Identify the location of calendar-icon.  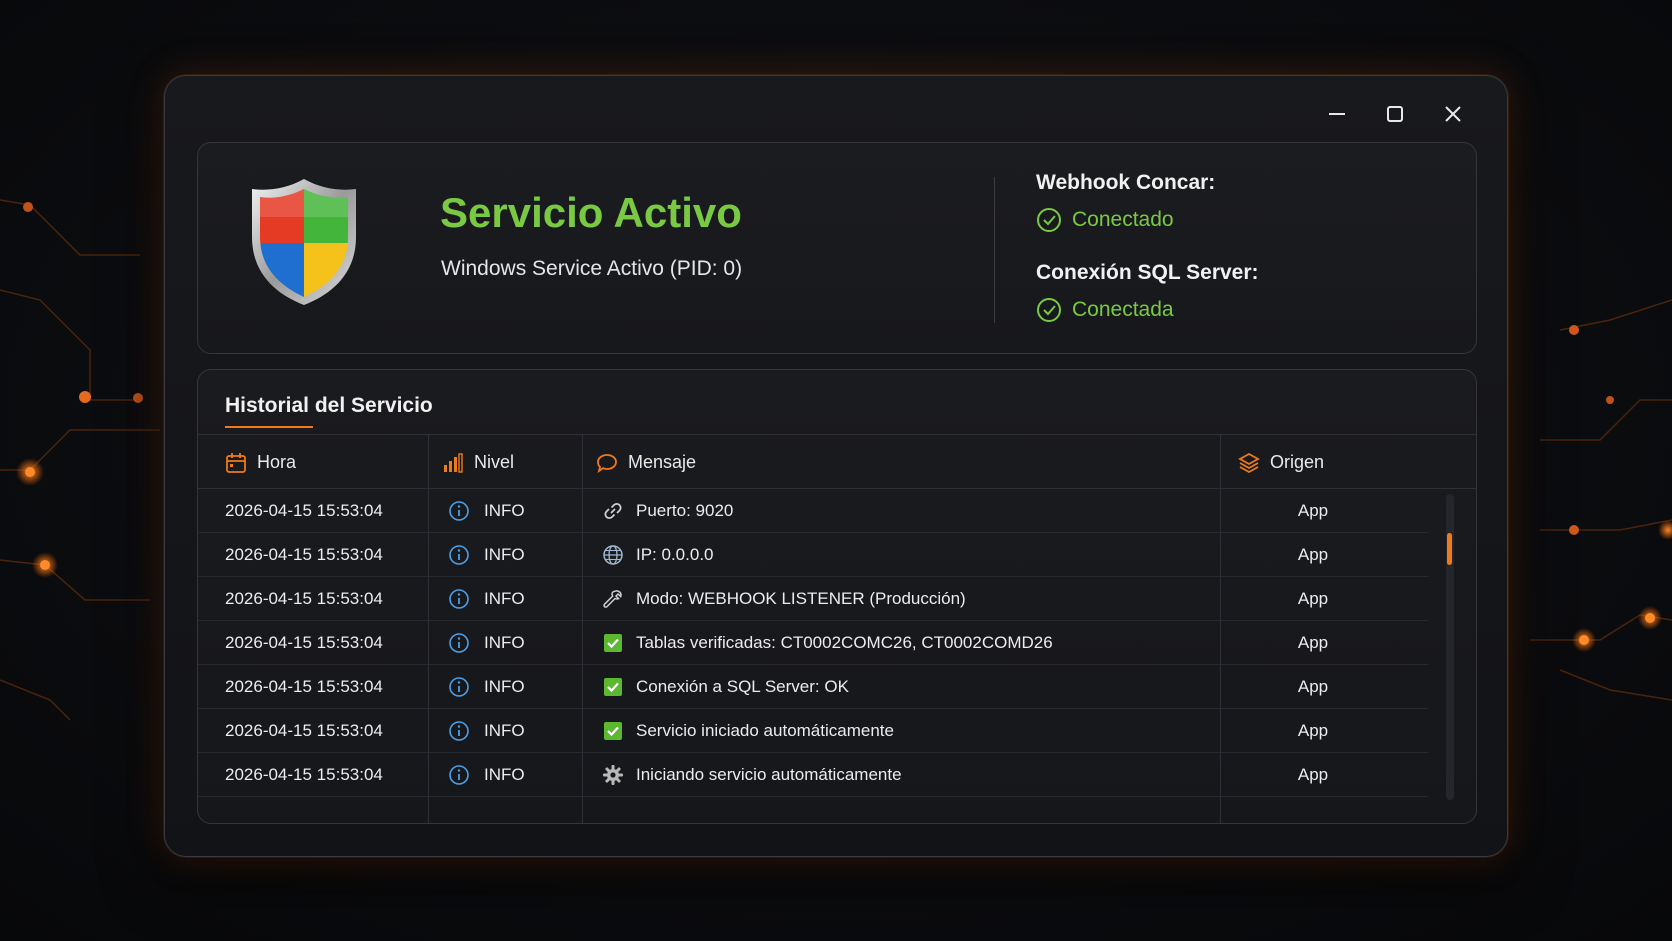
(236, 462).